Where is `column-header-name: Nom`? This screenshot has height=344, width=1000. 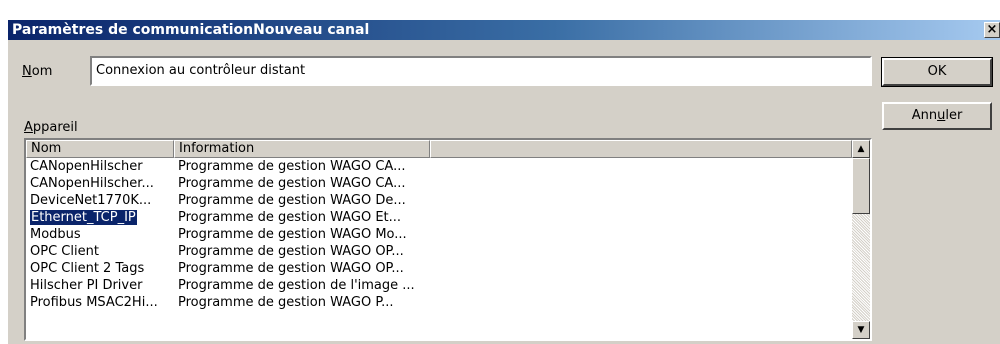 column-header-name: Nom is located at coordinates (100, 149).